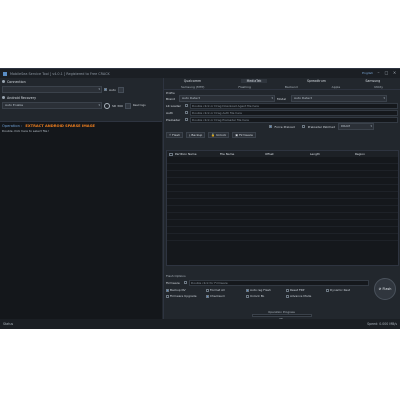 The image size is (400, 400). I want to click on main-flash-button: ⊘ Flash, so click(385, 289).